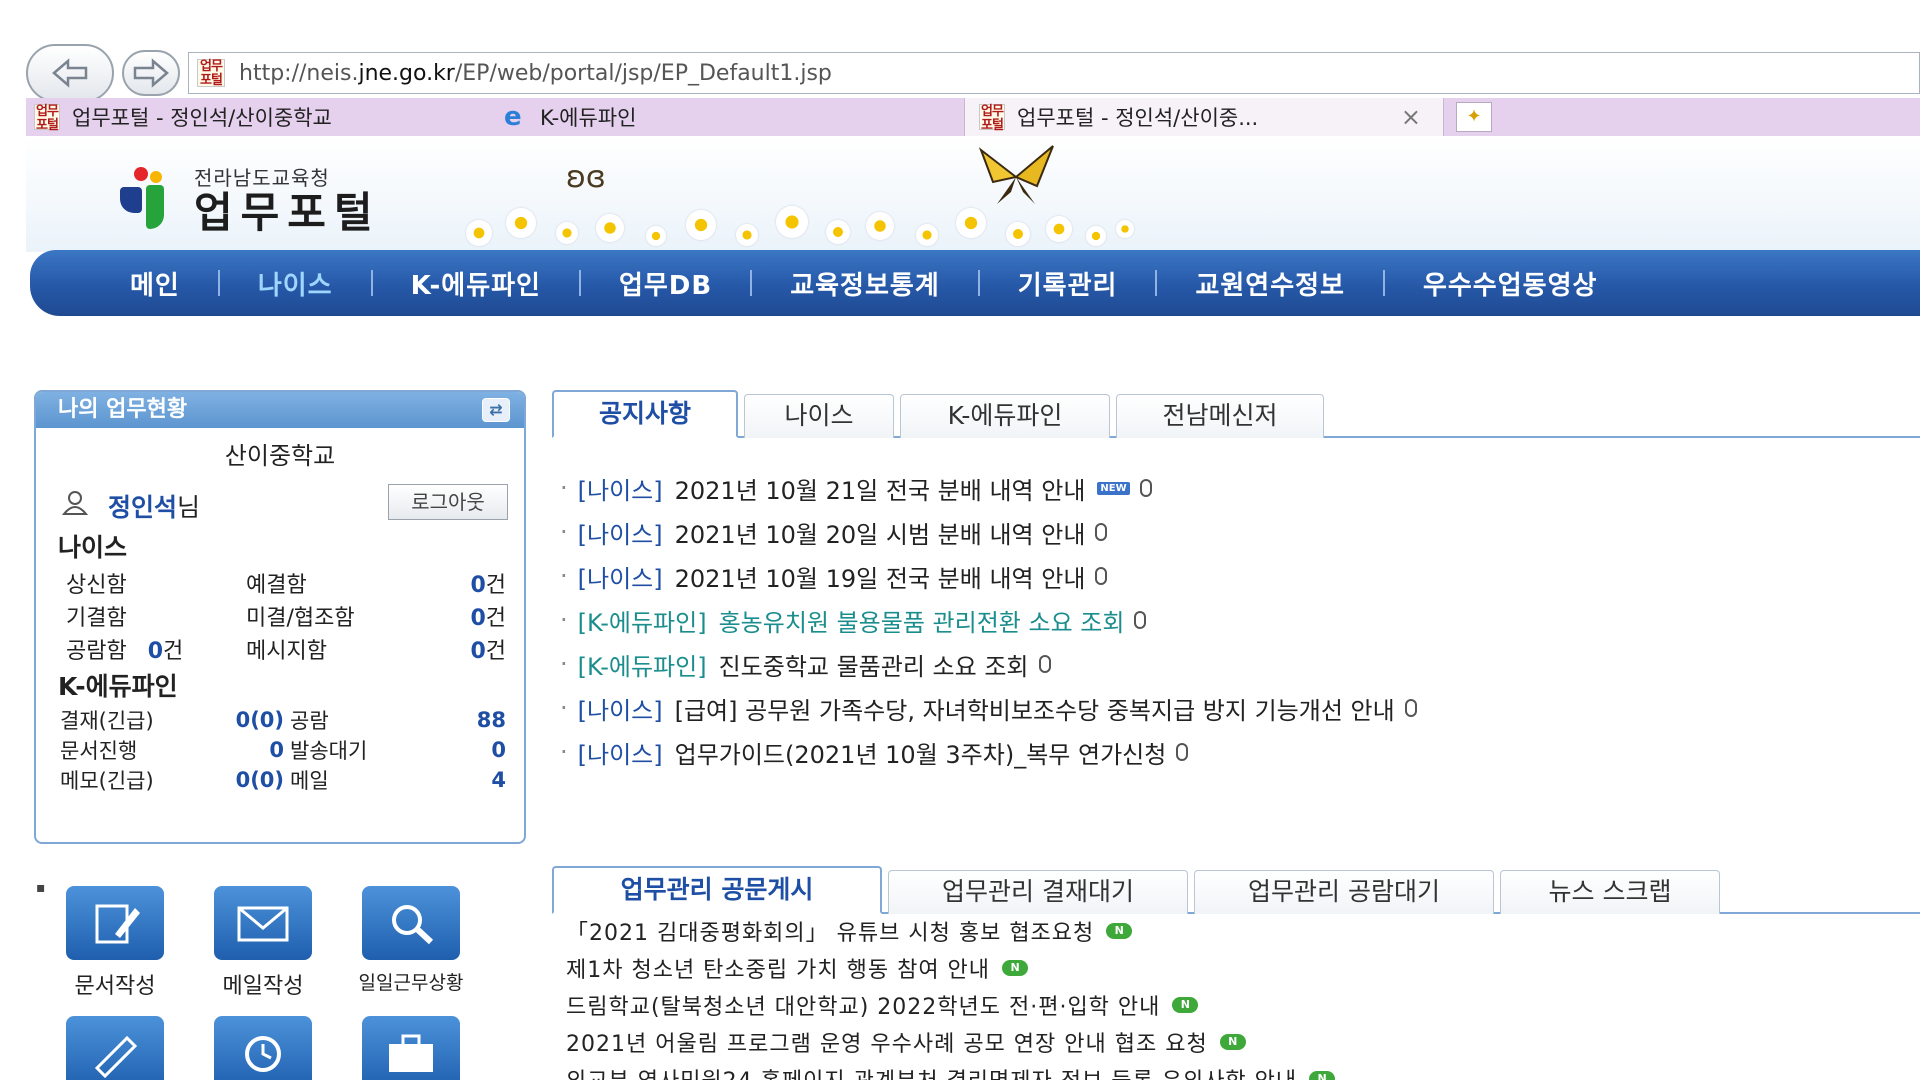 This screenshot has width=1920, height=1080. What do you see at coordinates (931, 1071) in the screenshot?
I see `document-title: 외교부 영사민원24 홈페이지 관계부처 결리면제자 정보 등록 유의사항 안내` at bounding box center [931, 1071].